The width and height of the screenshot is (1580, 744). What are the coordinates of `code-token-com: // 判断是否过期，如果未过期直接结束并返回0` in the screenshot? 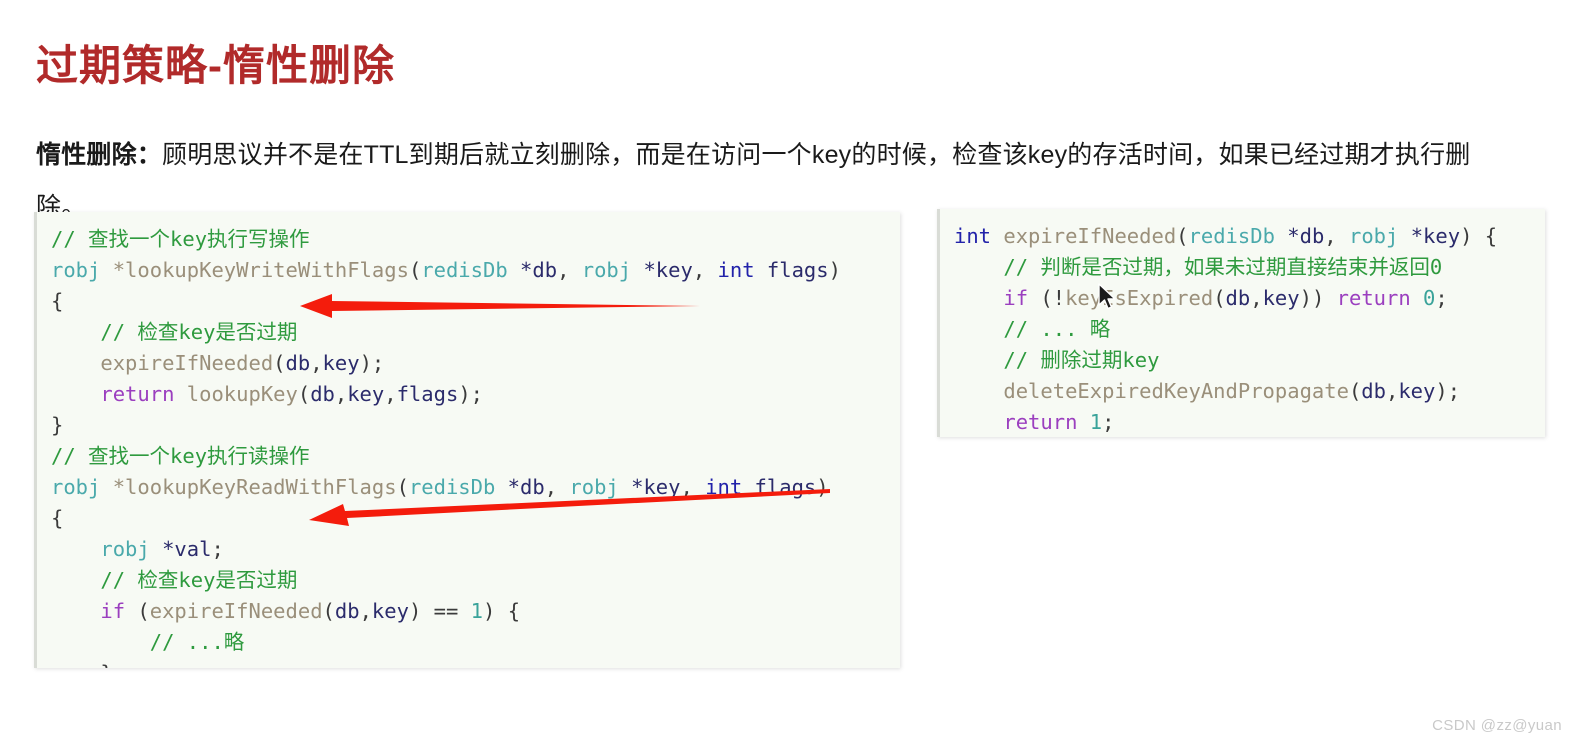 It's located at (1198, 267).